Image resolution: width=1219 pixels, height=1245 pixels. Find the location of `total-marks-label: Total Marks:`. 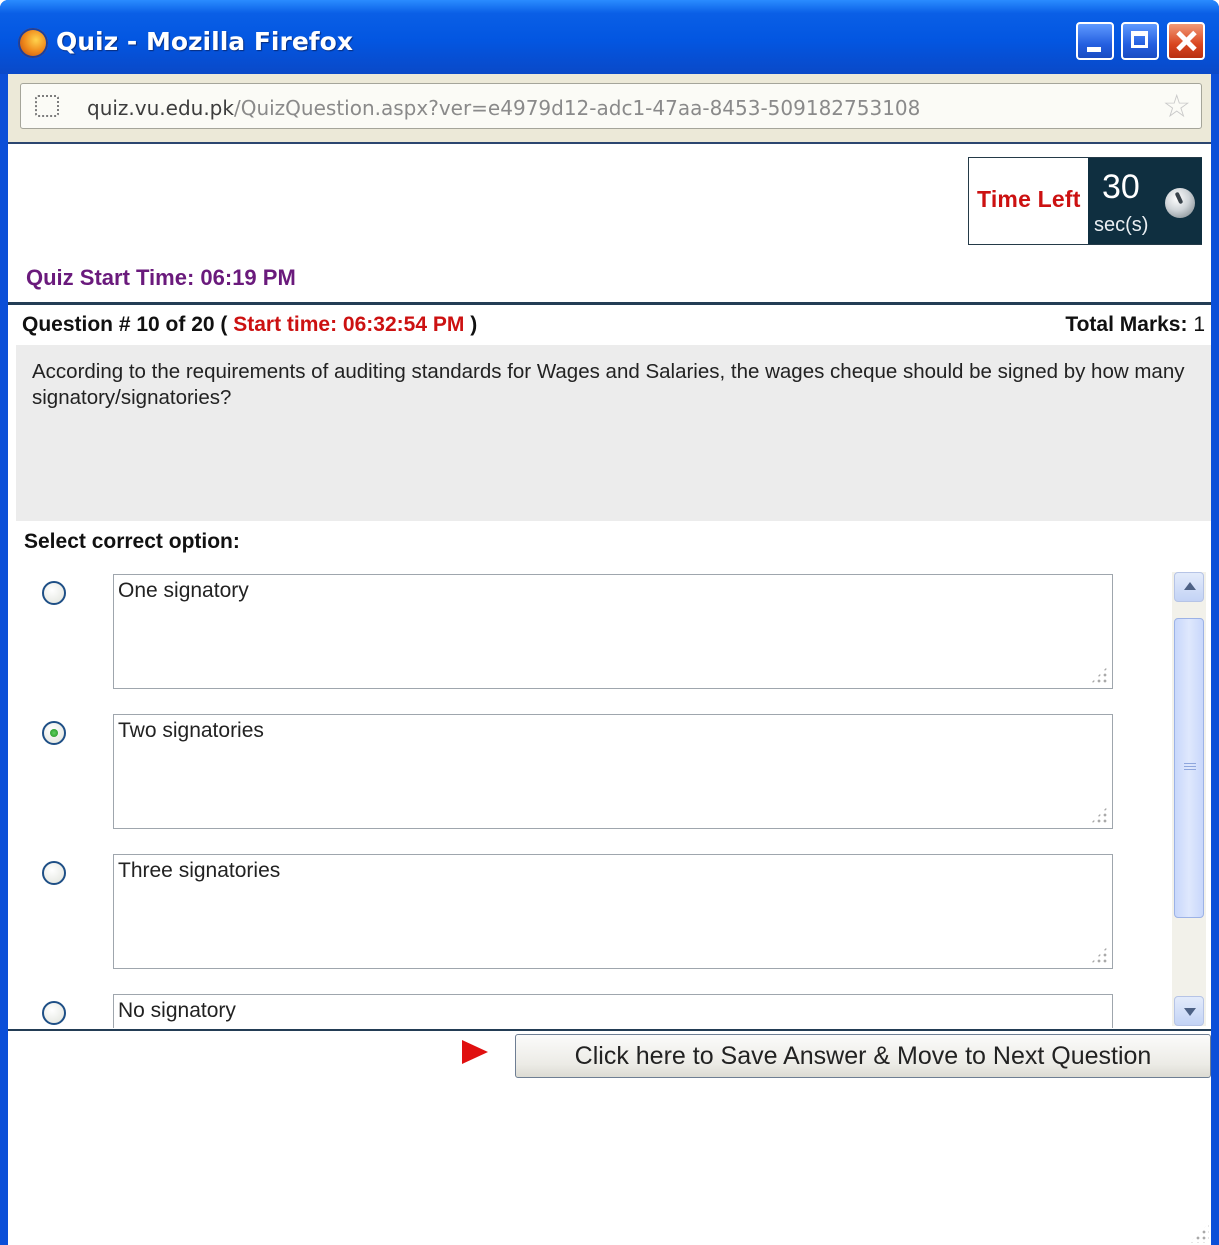

total-marks-label: Total Marks: is located at coordinates (1126, 324).